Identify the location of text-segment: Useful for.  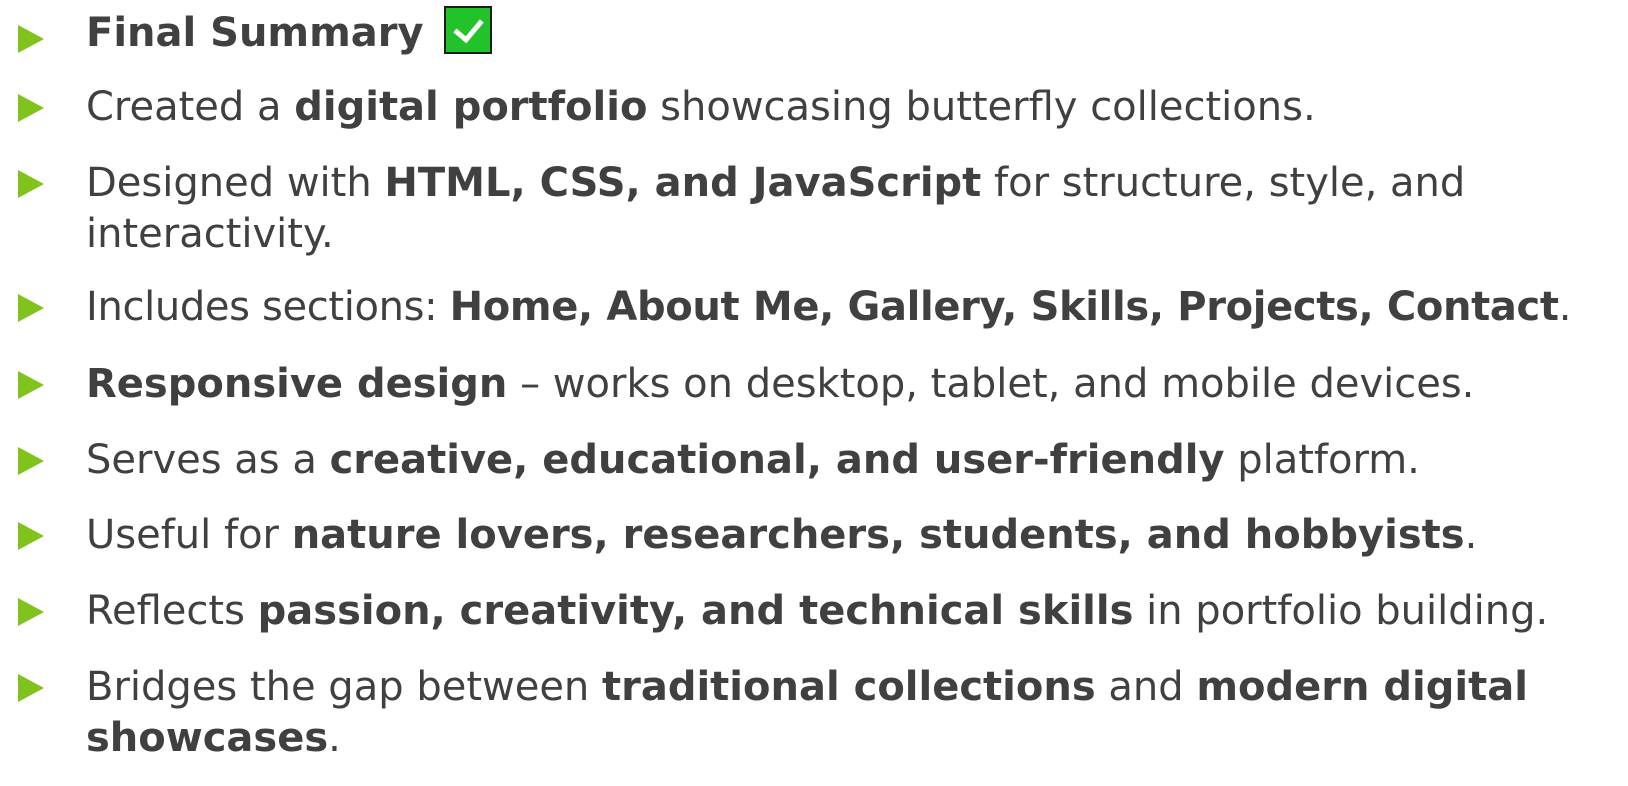
(189, 535).